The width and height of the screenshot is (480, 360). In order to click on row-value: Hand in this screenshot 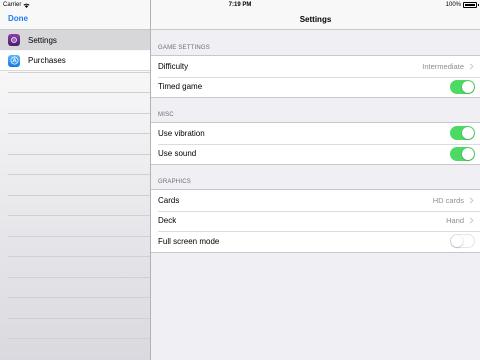, I will do `click(455, 221)`.